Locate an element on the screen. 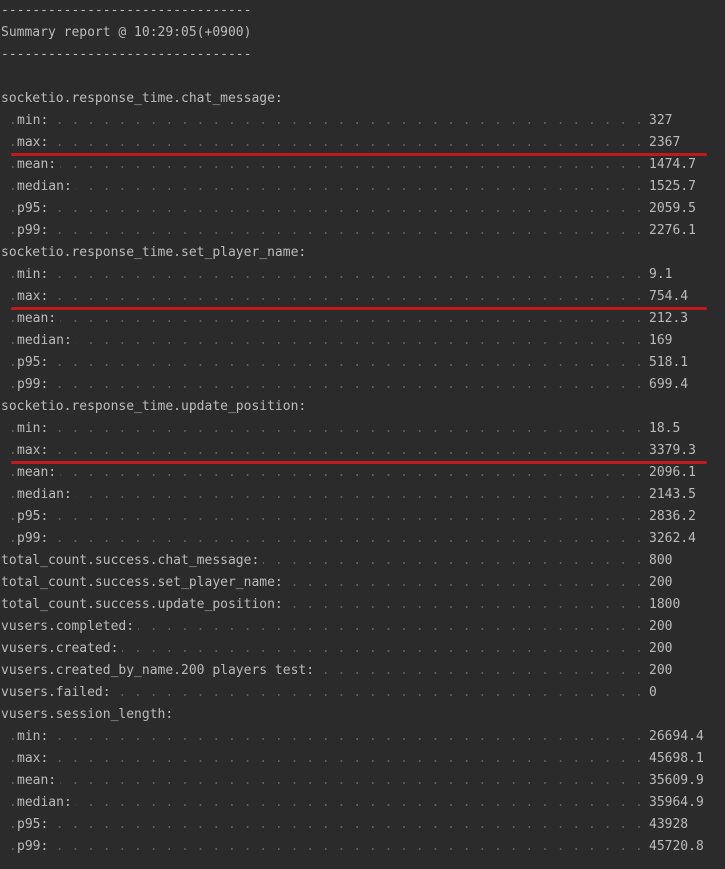 This screenshot has height=869, width=725. metric-label: total_count.success.update_position: is located at coordinates (144, 604).